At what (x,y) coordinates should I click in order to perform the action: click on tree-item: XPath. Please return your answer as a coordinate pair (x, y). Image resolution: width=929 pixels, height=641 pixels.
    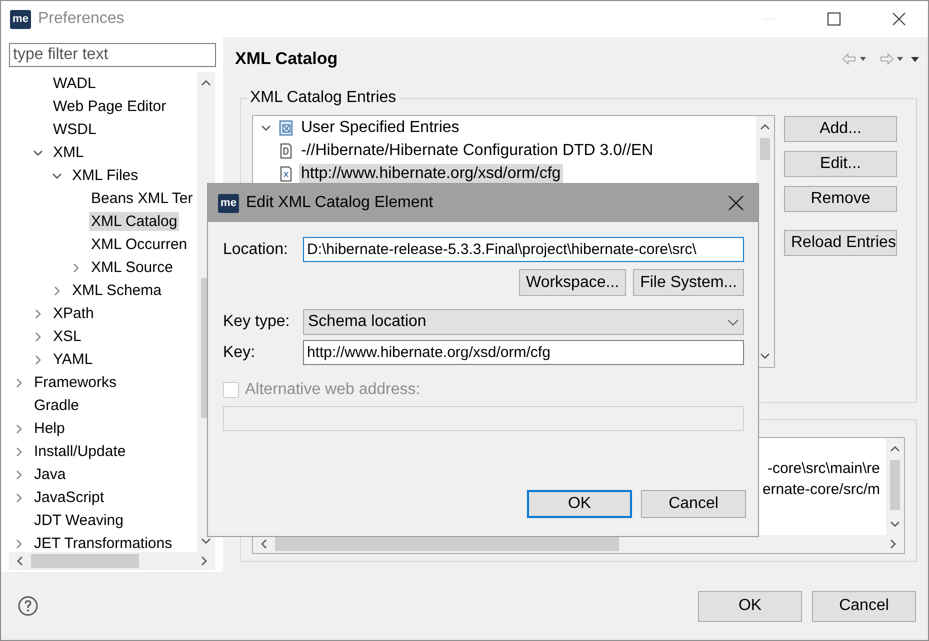
    Looking at the image, I should click on (73, 313).